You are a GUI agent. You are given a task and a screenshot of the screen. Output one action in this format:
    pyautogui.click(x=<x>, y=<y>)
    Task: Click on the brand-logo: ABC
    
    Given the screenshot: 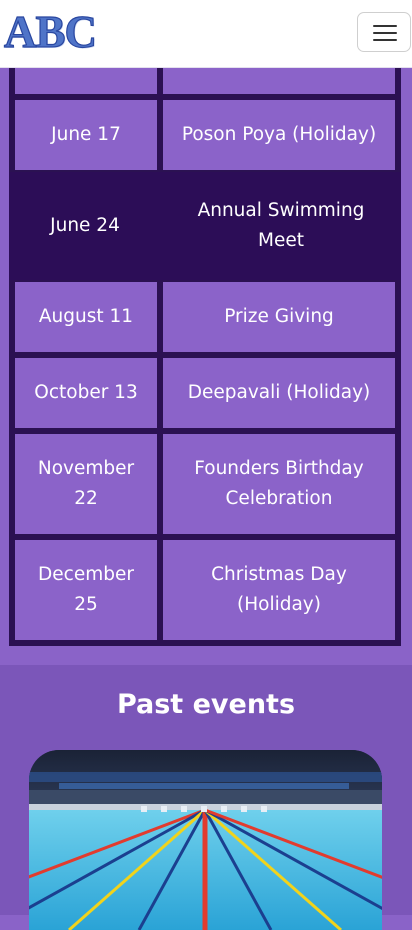 What is the action you would take?
    pyautogui.click(x=50, y=31)
    